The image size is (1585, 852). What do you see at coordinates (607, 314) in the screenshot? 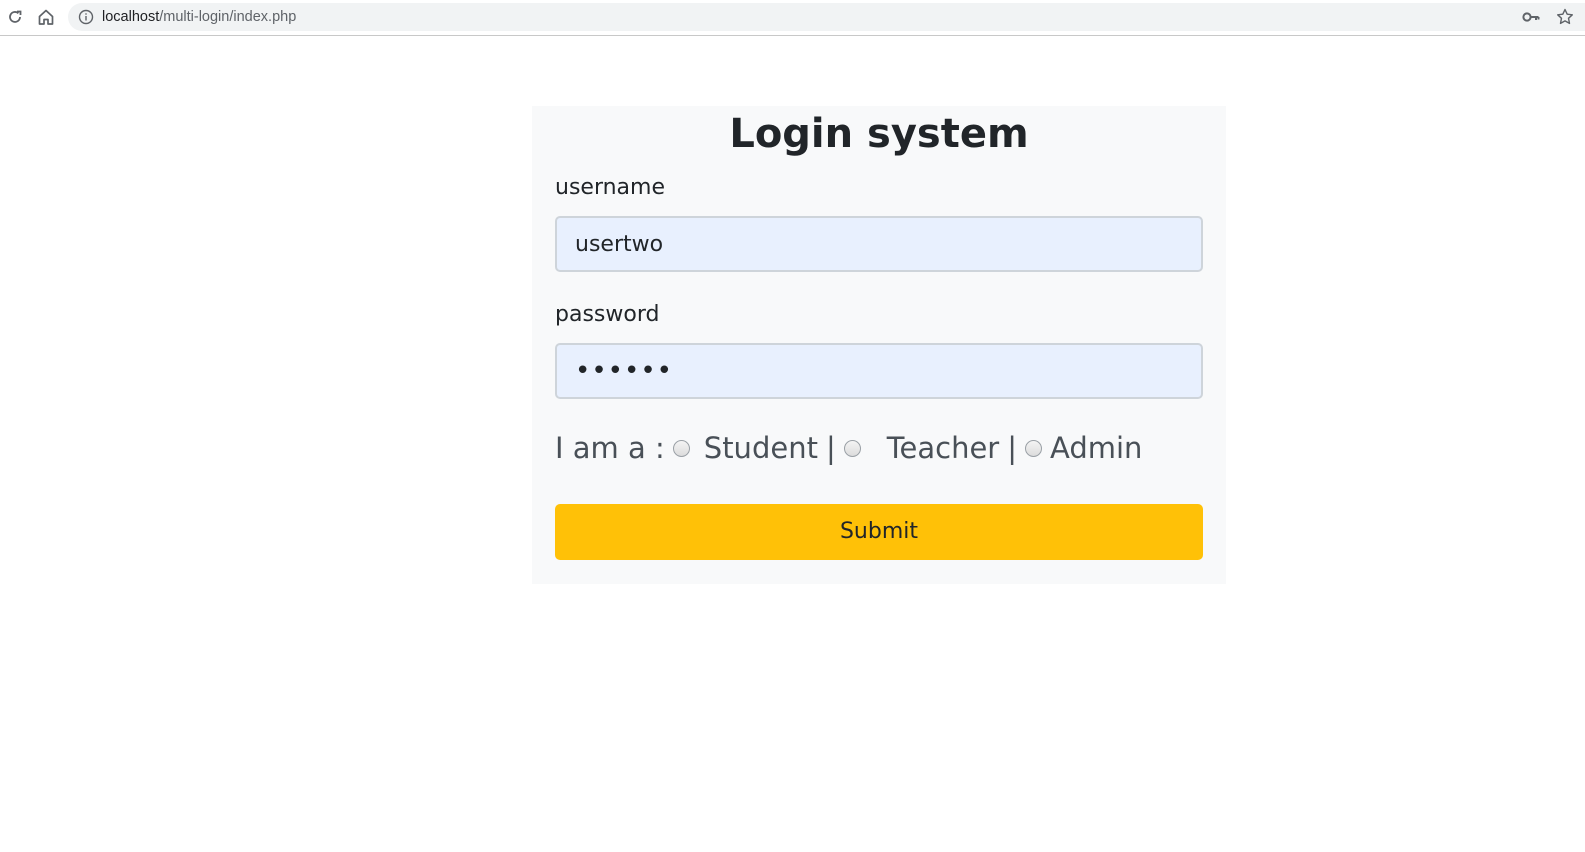
I see `password-label: password` at bounding box center [607, 314].